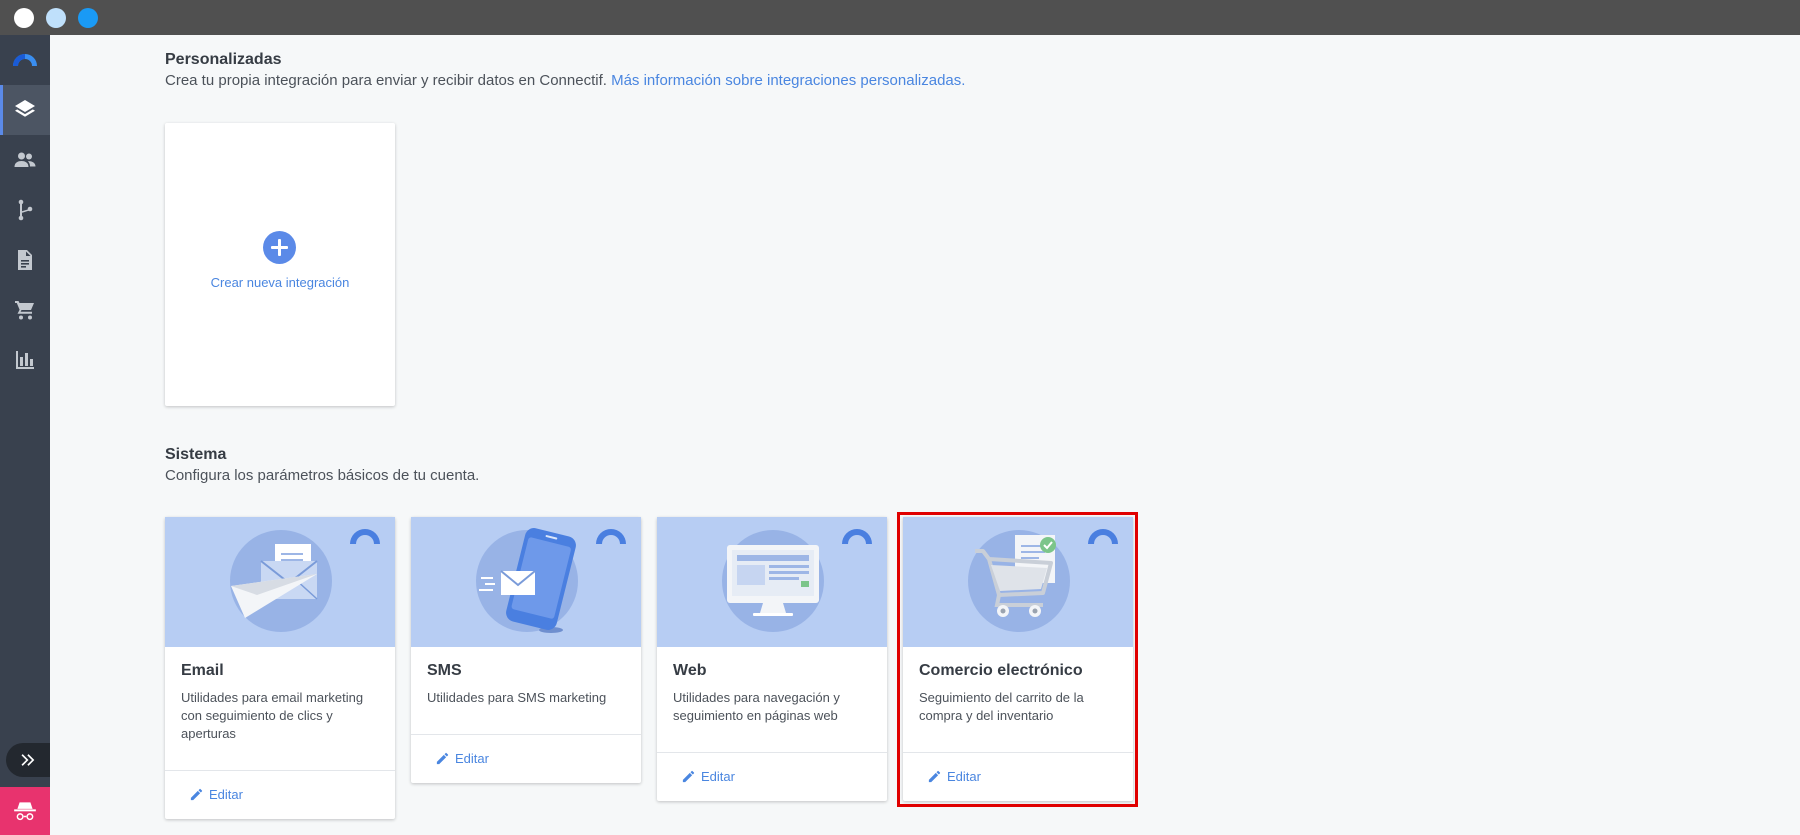  I want to click on bar-chart-icon, so click(25, 360).